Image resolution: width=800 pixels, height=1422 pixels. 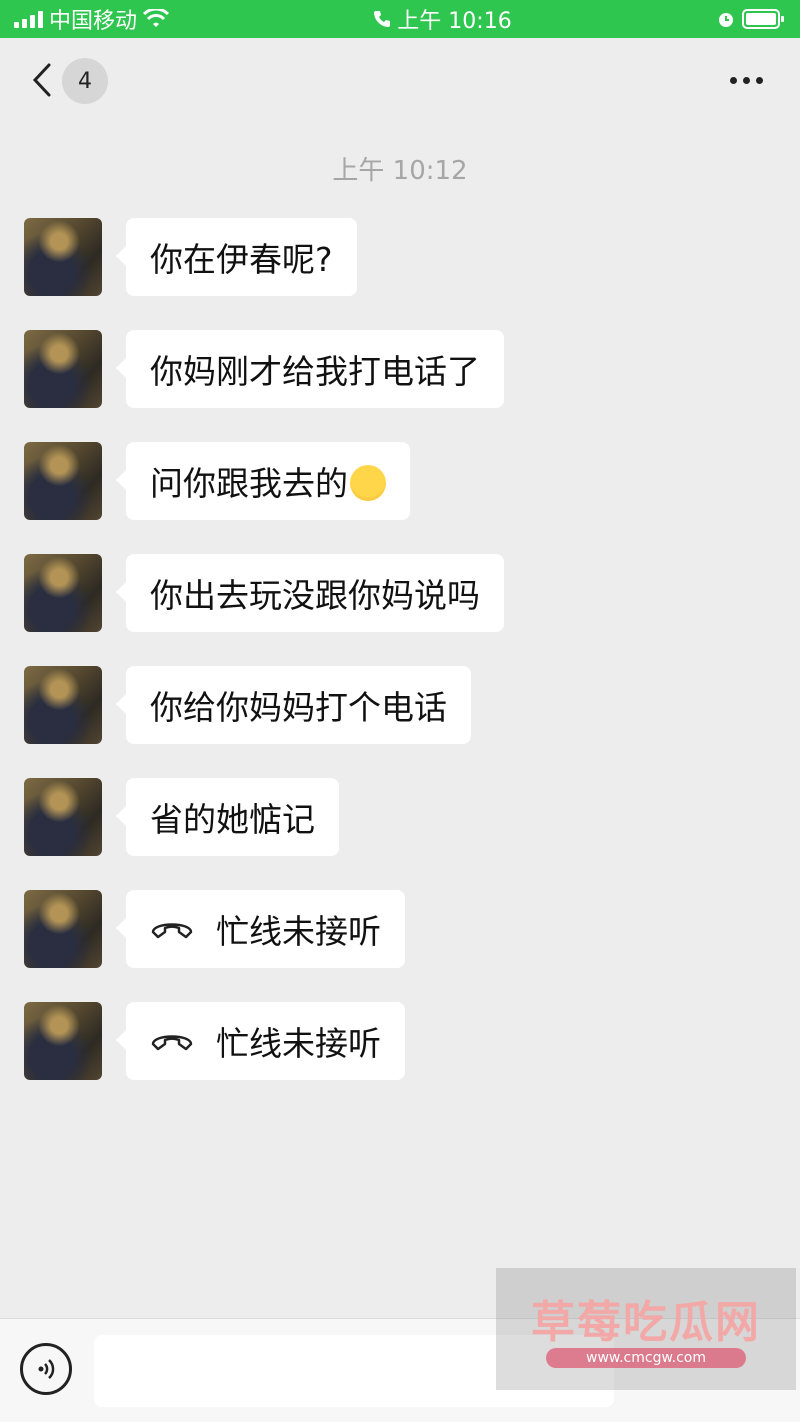 I want to click on message-row: 省的她惦记, so click(x=181, y=818).